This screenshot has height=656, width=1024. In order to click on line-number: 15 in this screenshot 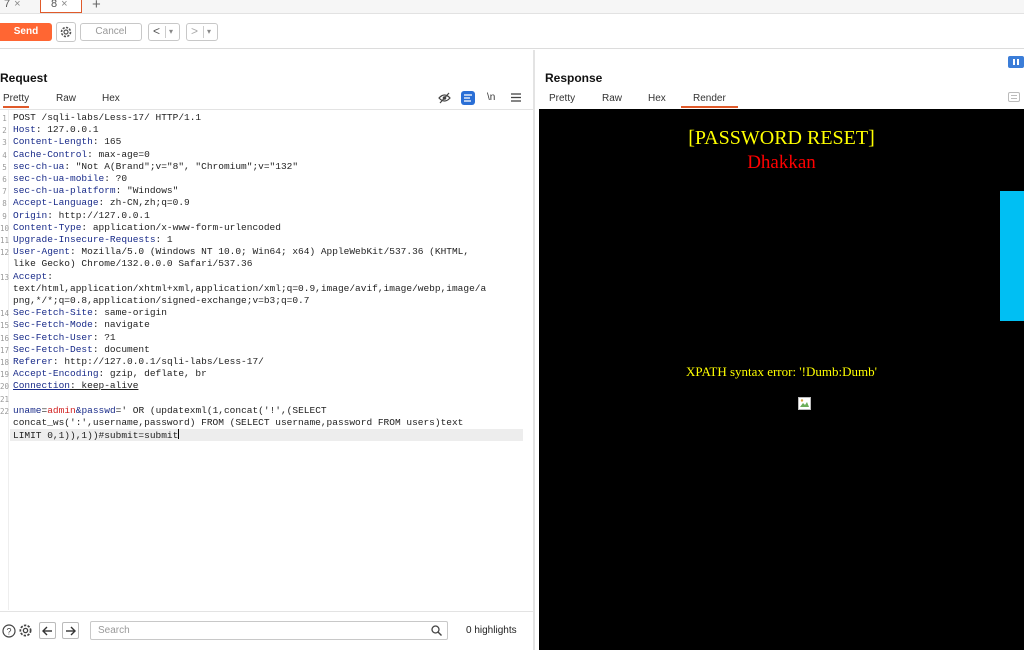, I will do `click(5, 326)`.